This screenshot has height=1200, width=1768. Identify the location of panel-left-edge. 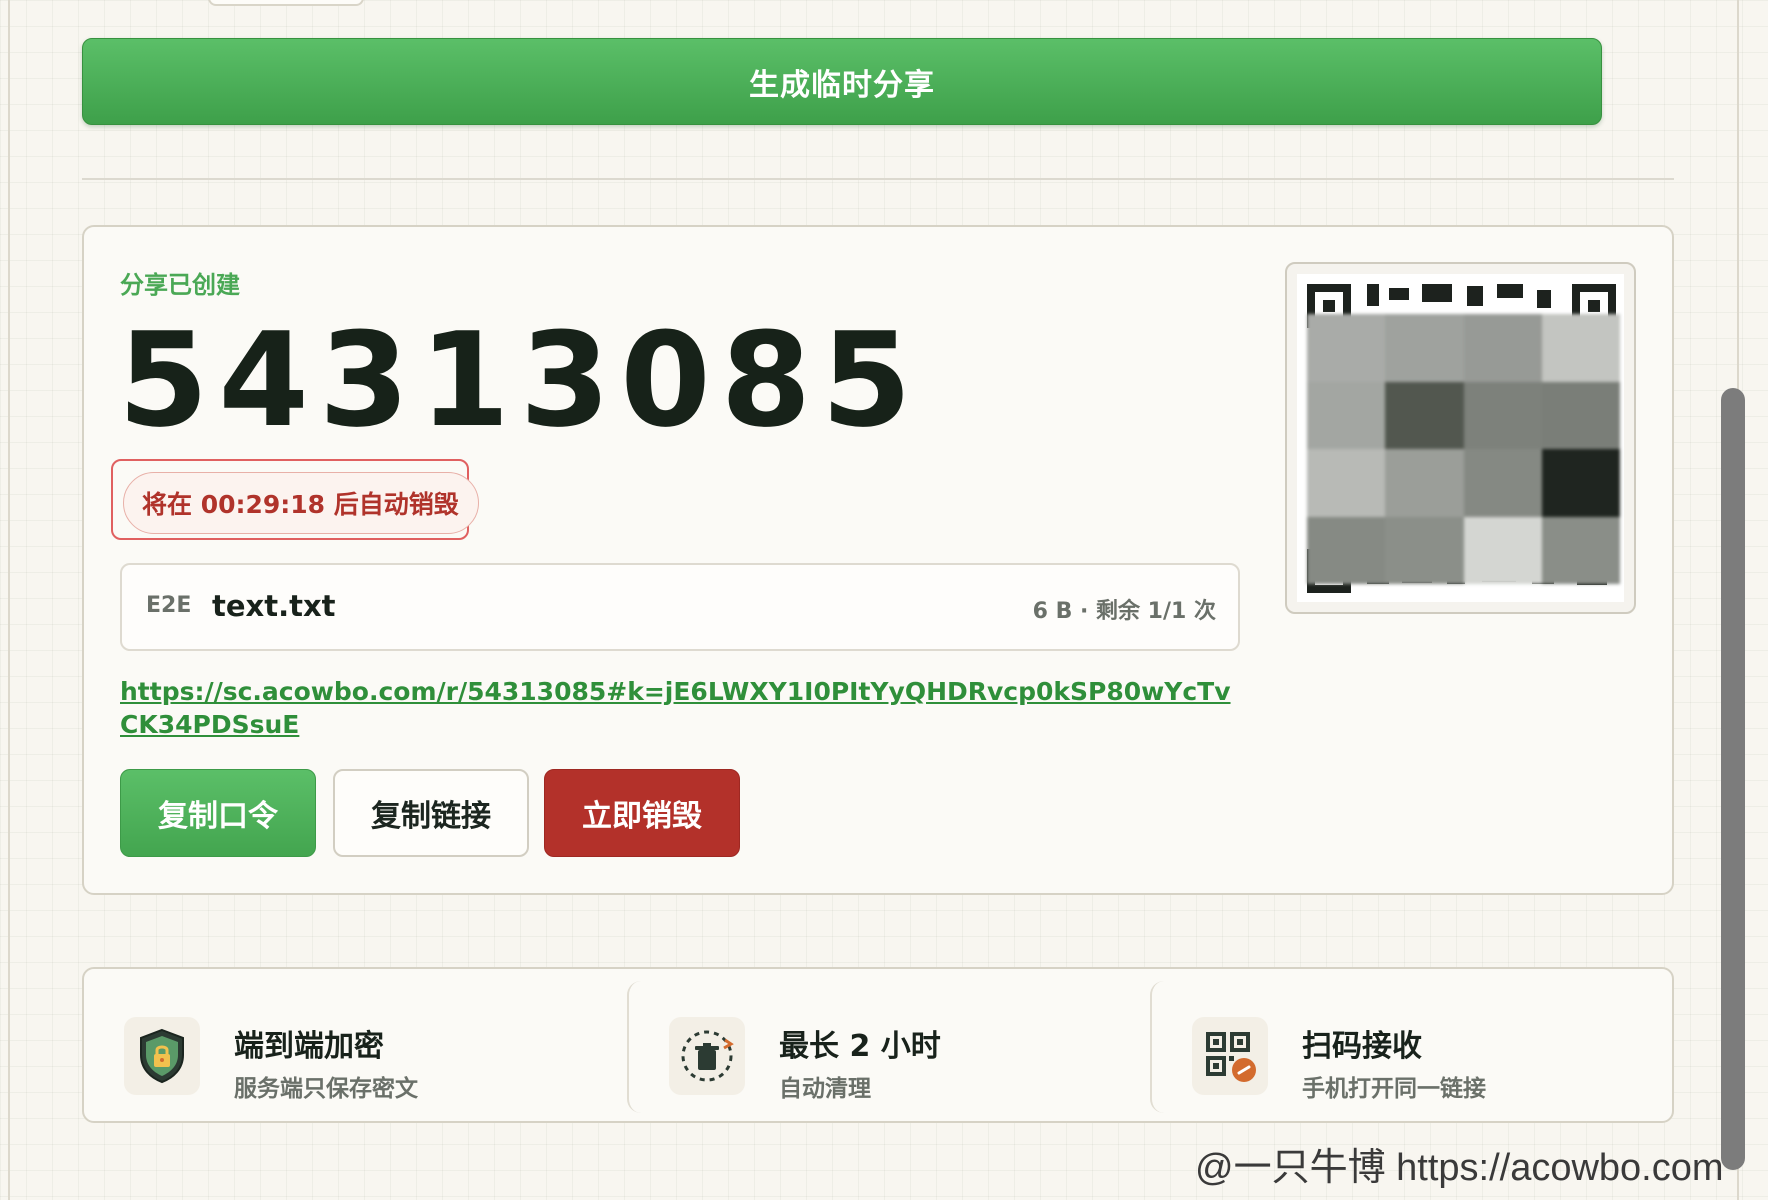
(9, 600).